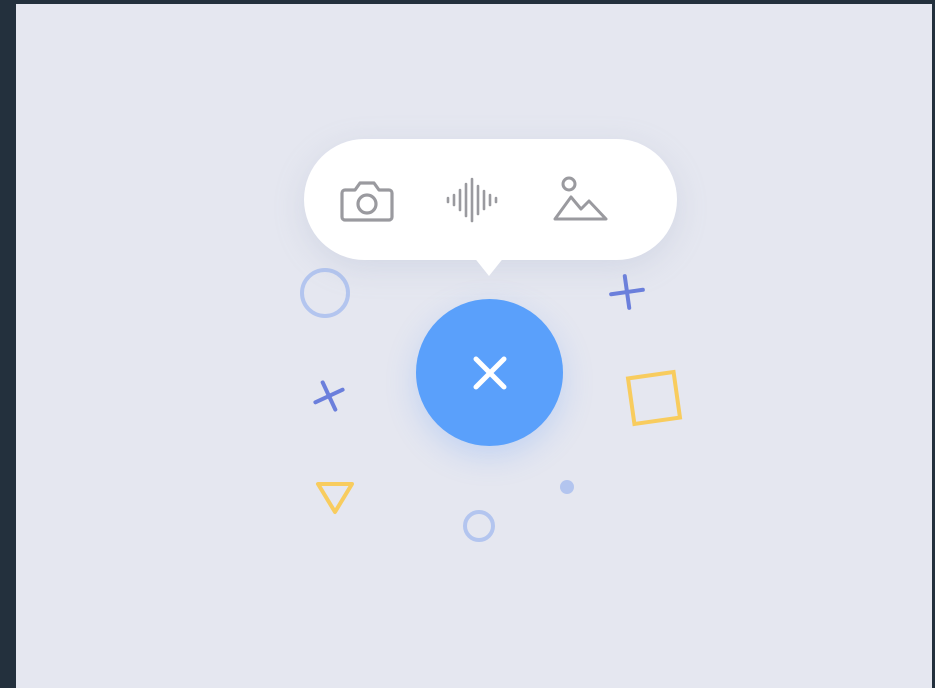 The width and height of the screenshot is (935, 688). I want to click on close-menu-fab-button, so click(489, 372).